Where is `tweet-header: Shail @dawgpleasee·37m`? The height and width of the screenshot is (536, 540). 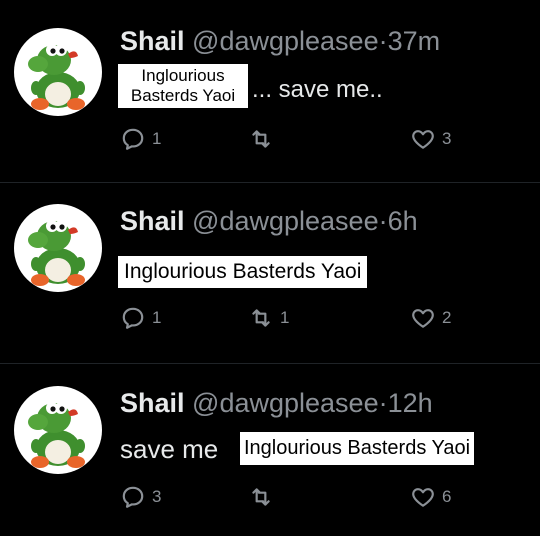 tweet-header: Shail @dawgpleasee·37m is located at coordinates (280, 41).